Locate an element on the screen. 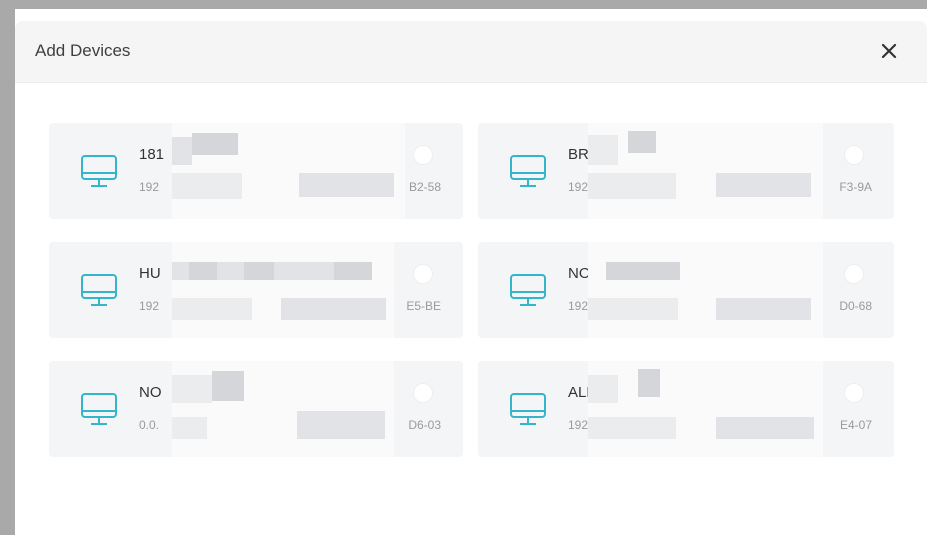  device-ip: 0.0. is located at coordinates (149, 425).